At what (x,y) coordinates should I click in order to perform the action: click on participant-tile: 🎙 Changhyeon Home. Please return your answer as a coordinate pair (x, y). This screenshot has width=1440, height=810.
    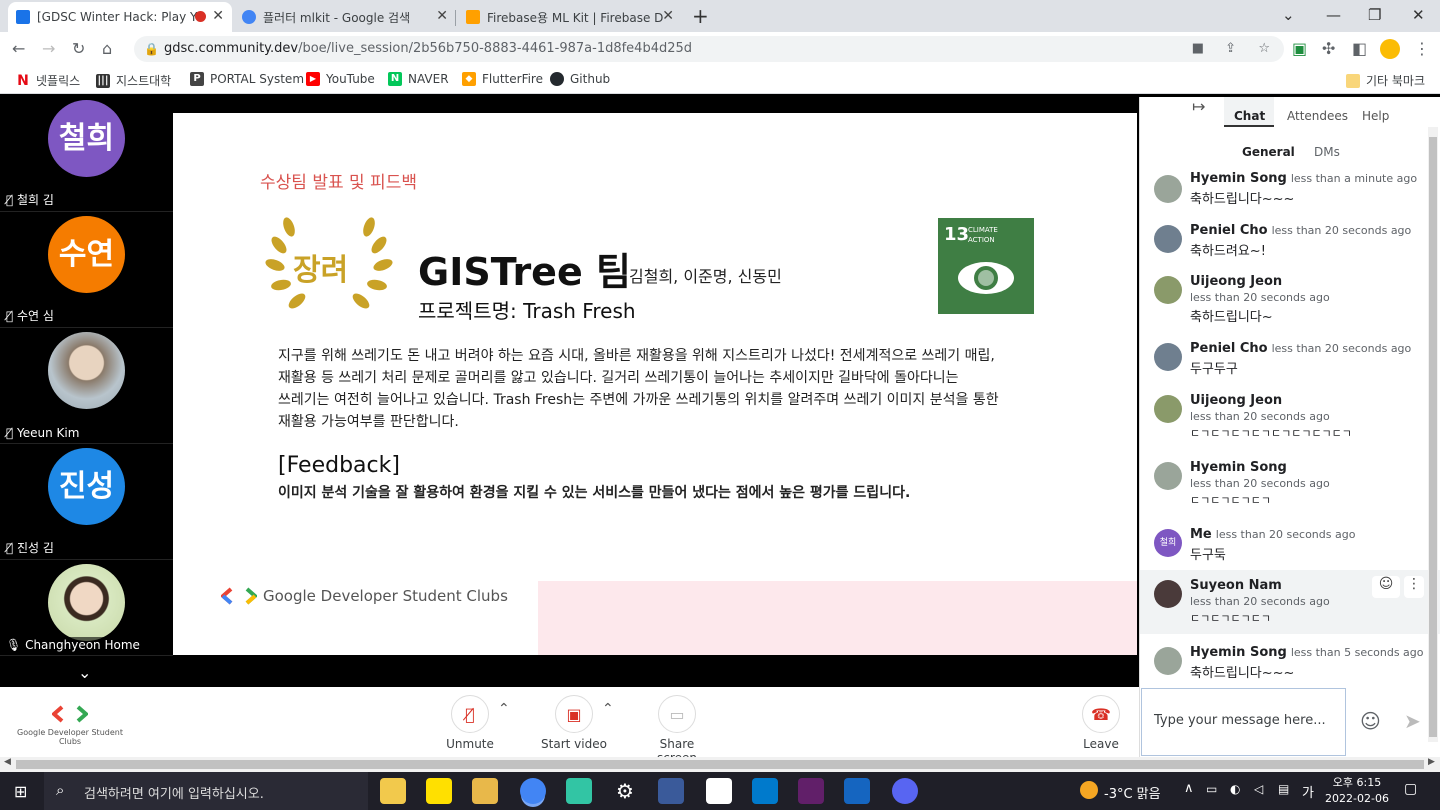
    Looking at the image, I should click on (86, 608).